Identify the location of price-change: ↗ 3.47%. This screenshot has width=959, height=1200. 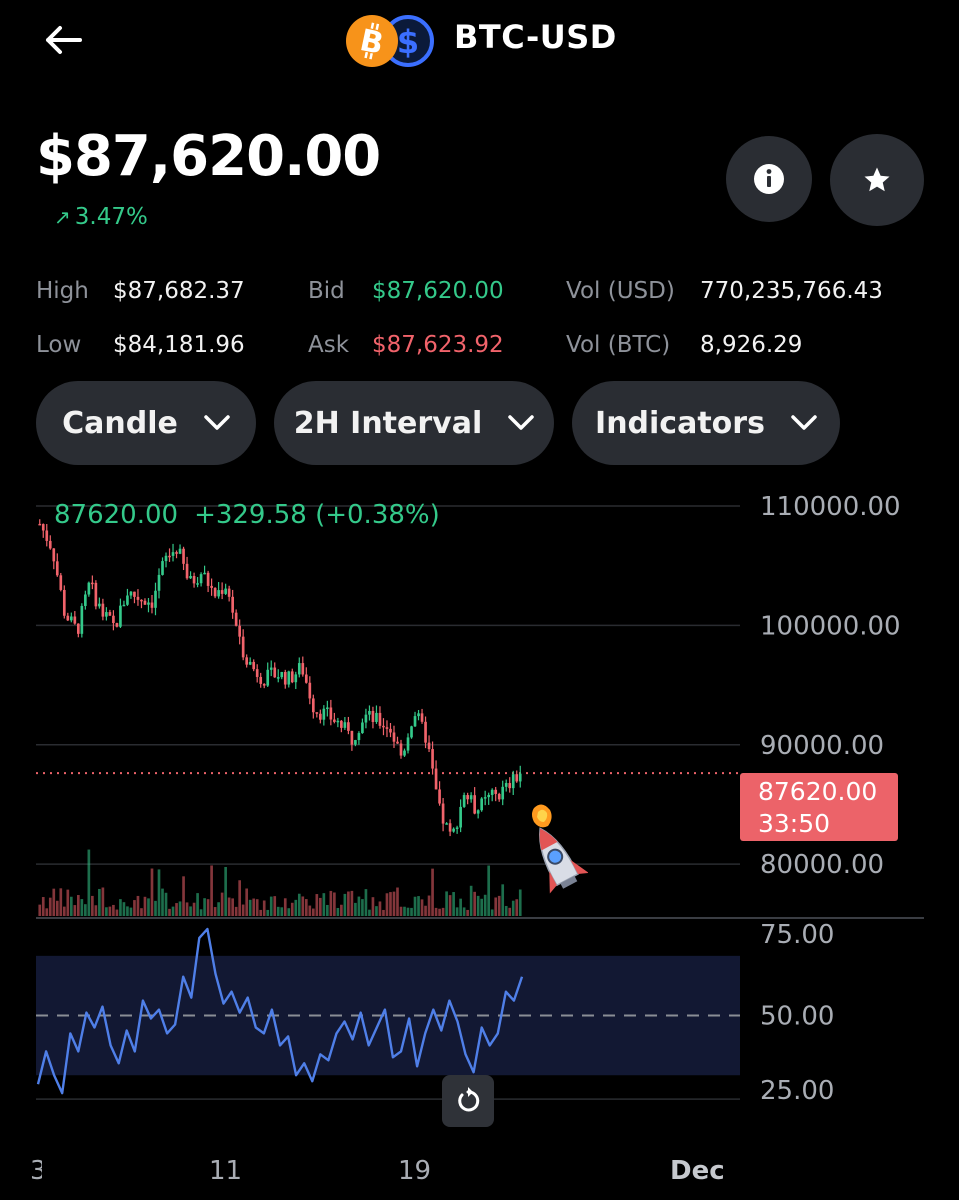
(101, 217).